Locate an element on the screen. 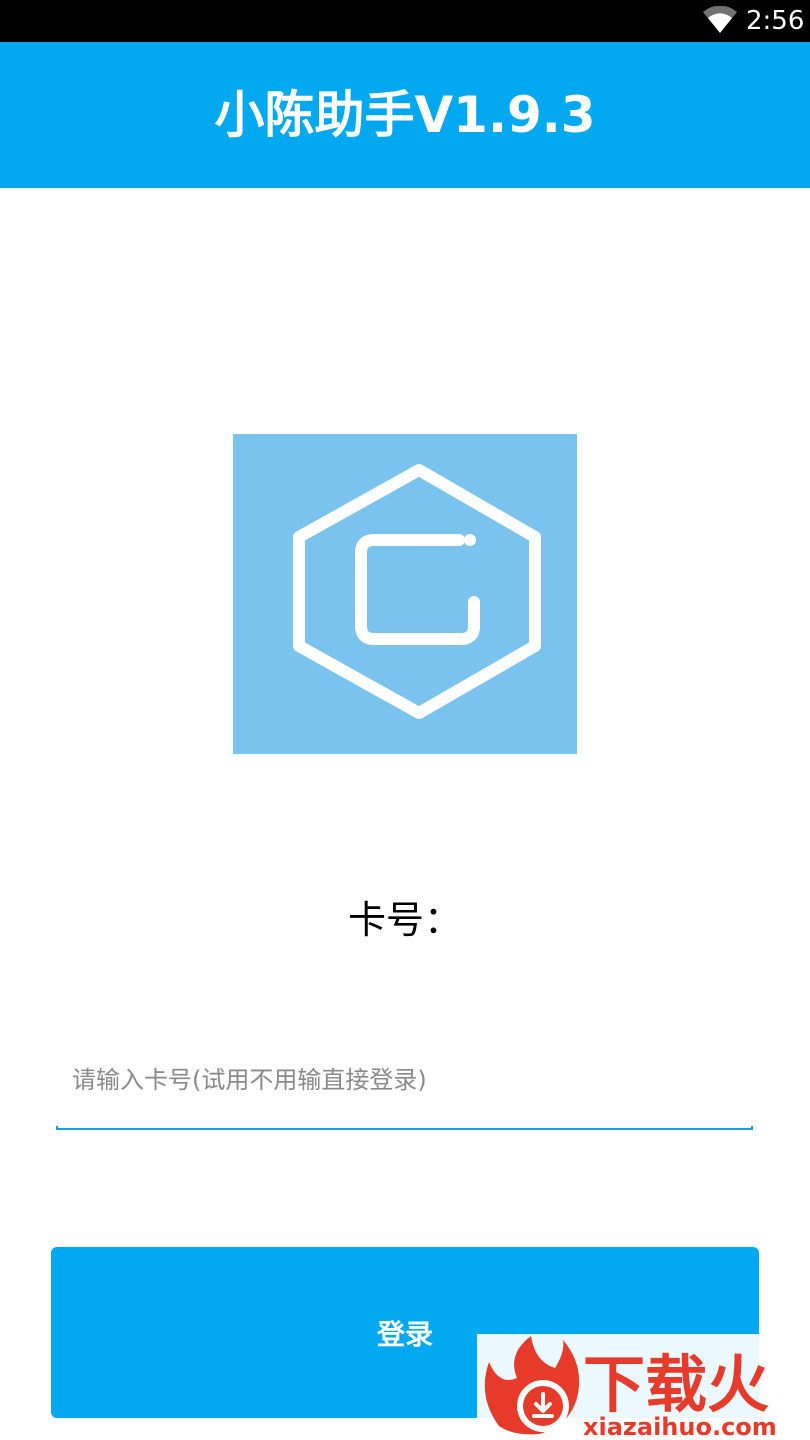 The image size is (810, 1440). app-title: 小陈助手V1.9.3 is located at coordinates (405, 115).